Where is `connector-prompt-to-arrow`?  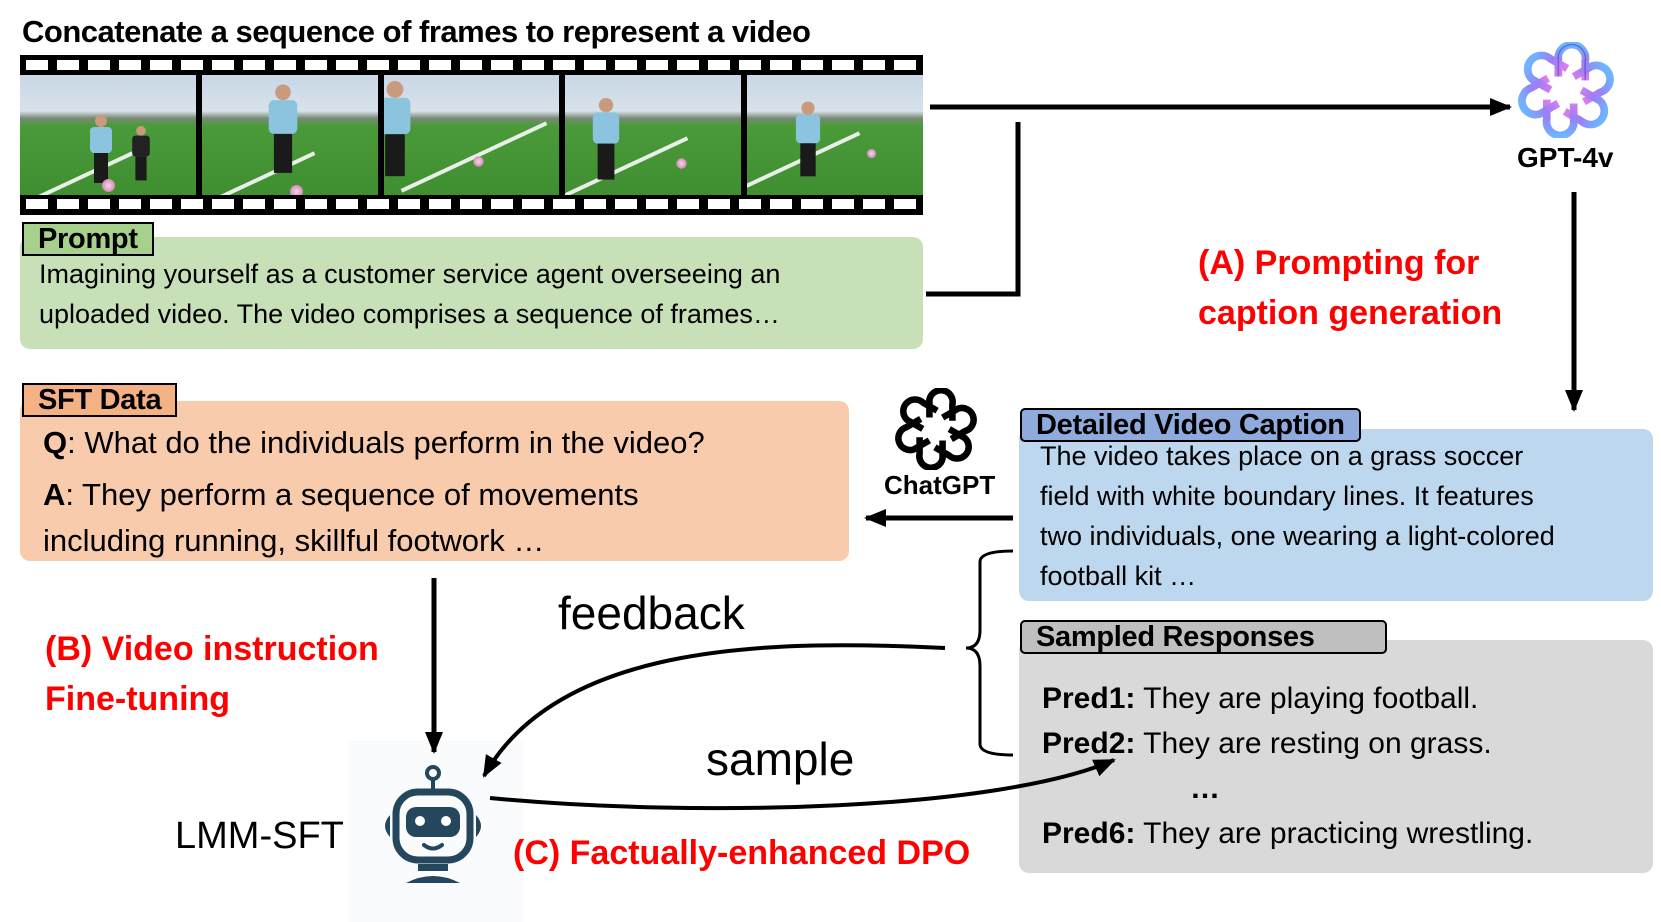 connector-prompt-to-arrow is located at coordinates (973, 209).